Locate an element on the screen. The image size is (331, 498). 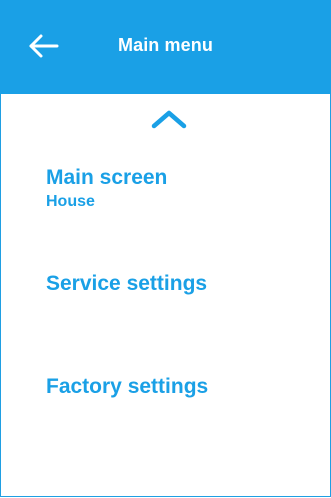
page-title: Main menu is located at coordinates (165, 45).